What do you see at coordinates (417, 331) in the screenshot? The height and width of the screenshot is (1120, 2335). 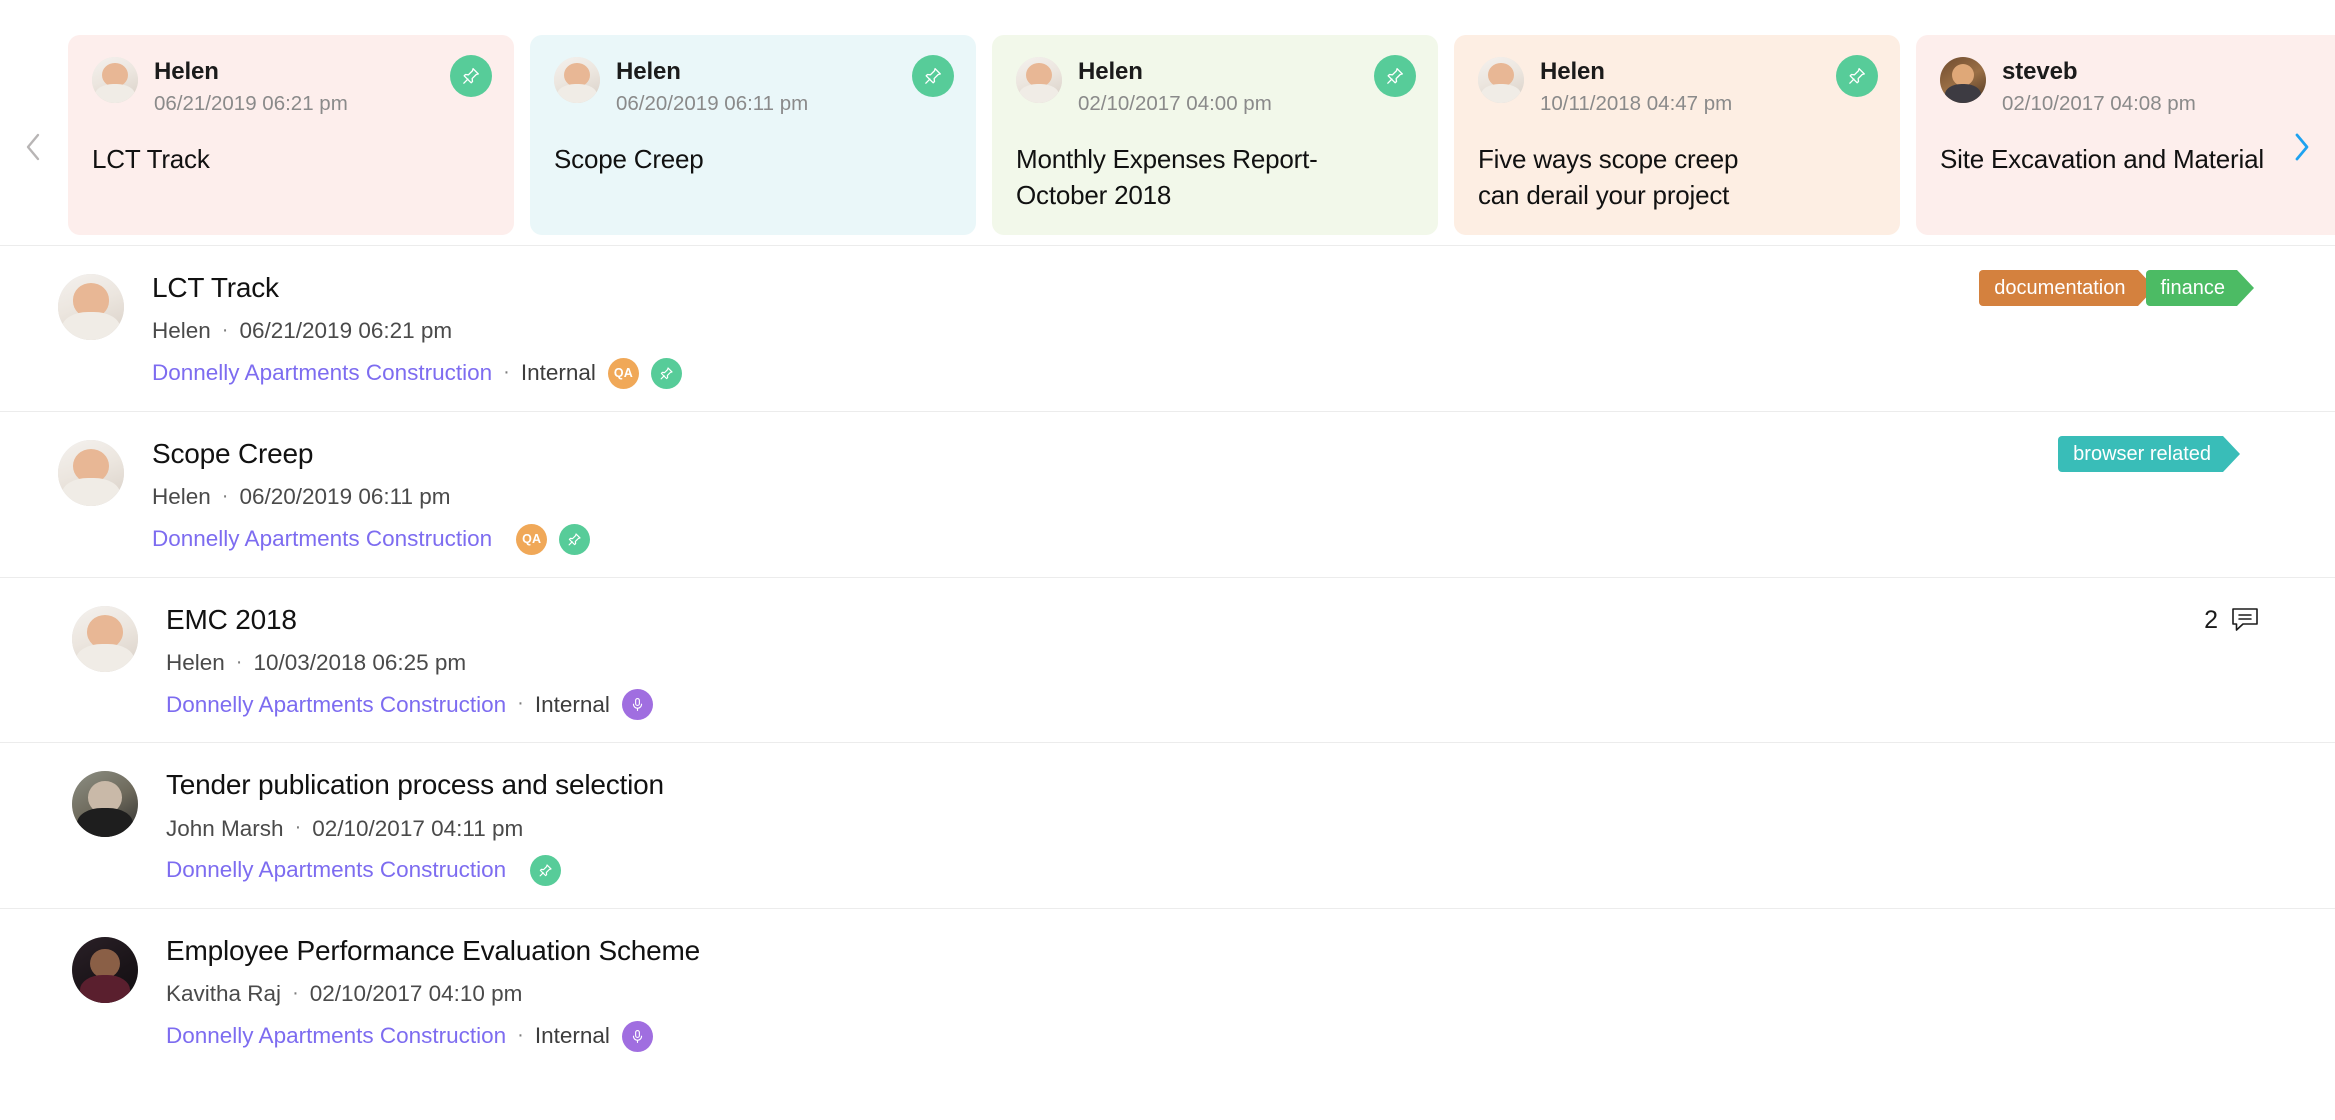 I see `list-item-meta: Helen · 06/21/2019 06:21 pm` at bounding box center [417, 331].